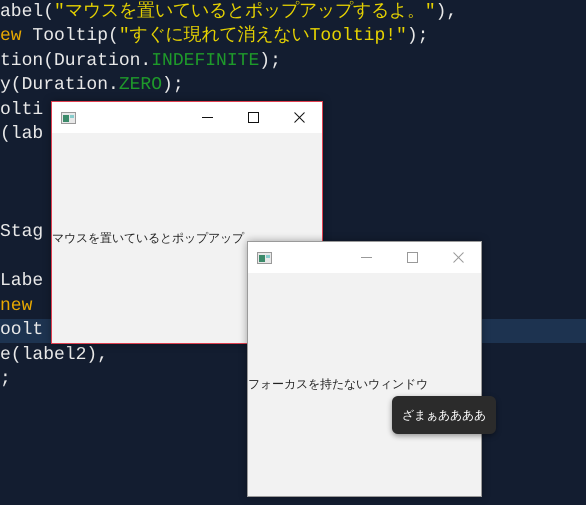  Describe the element at coordinates (22, 135) in the screenshot. I see `code-line: (lab` at that location.